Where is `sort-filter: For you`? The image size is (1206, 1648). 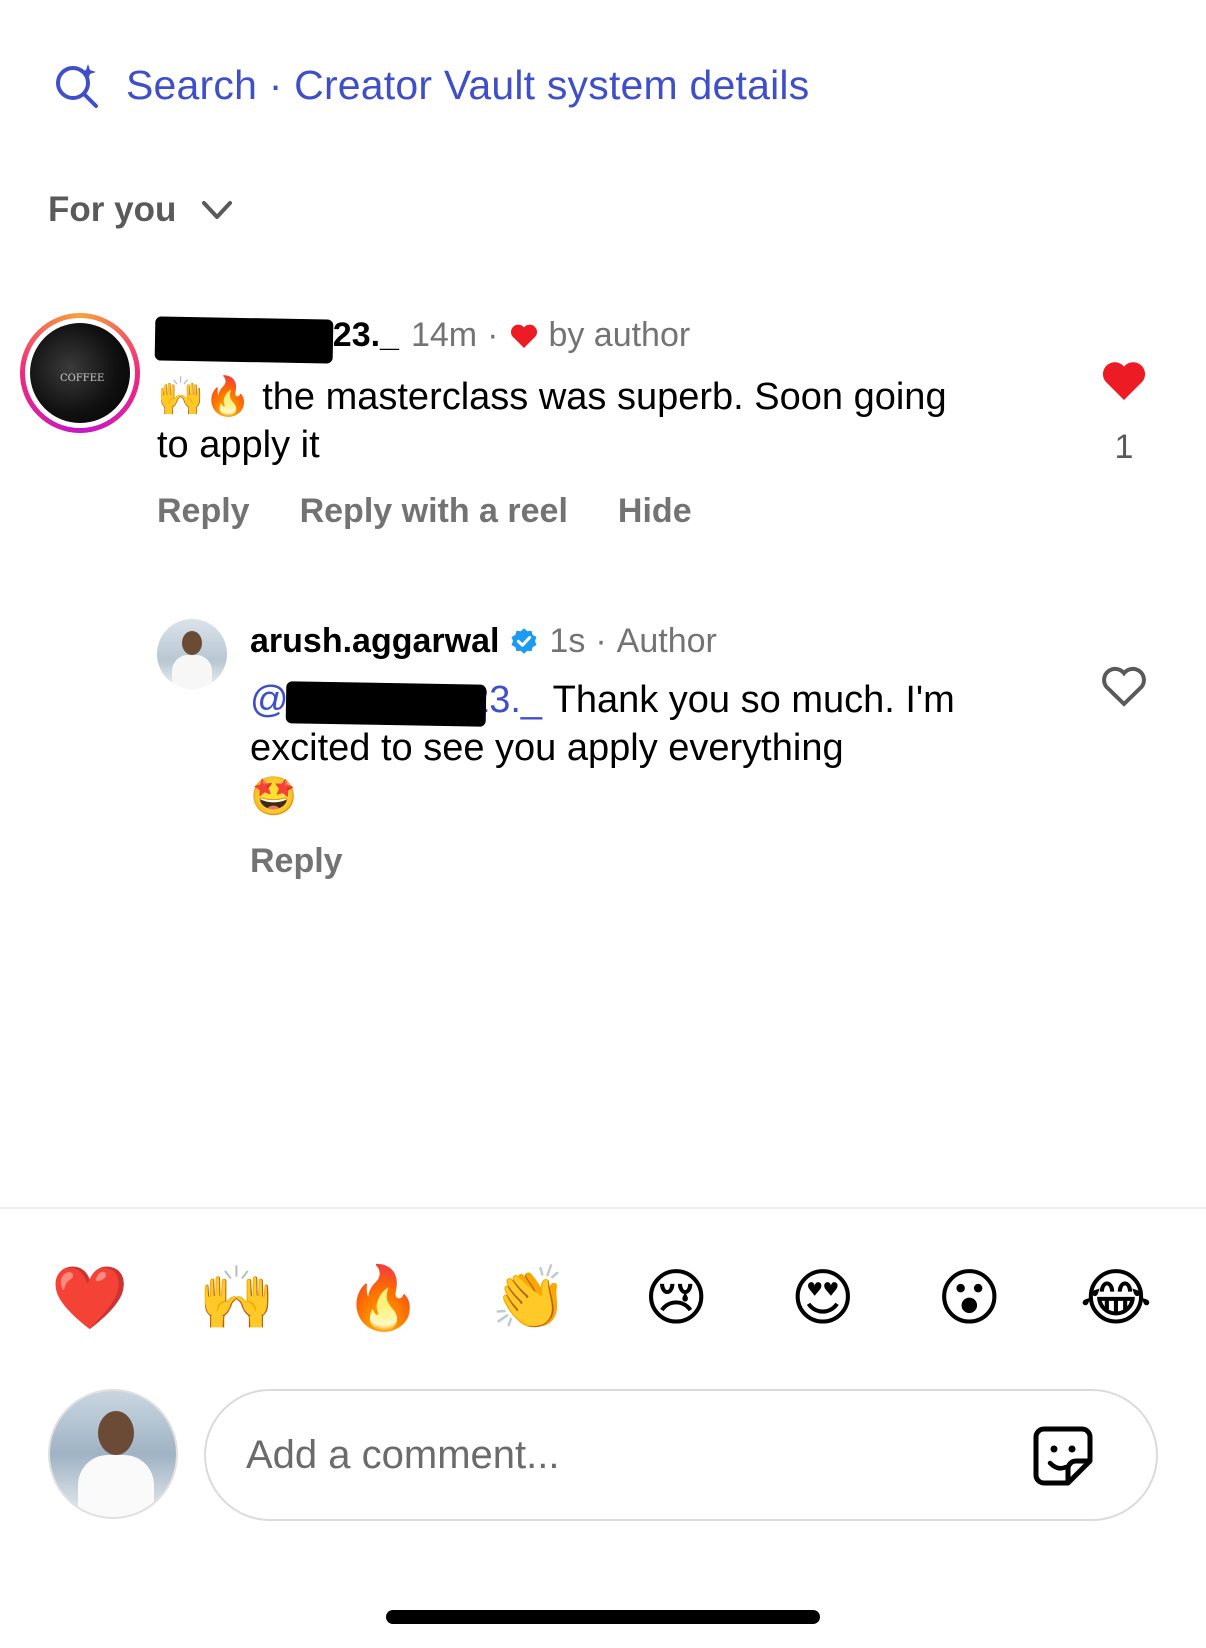
sort-filter: For you is located at coordinates (142, 210).